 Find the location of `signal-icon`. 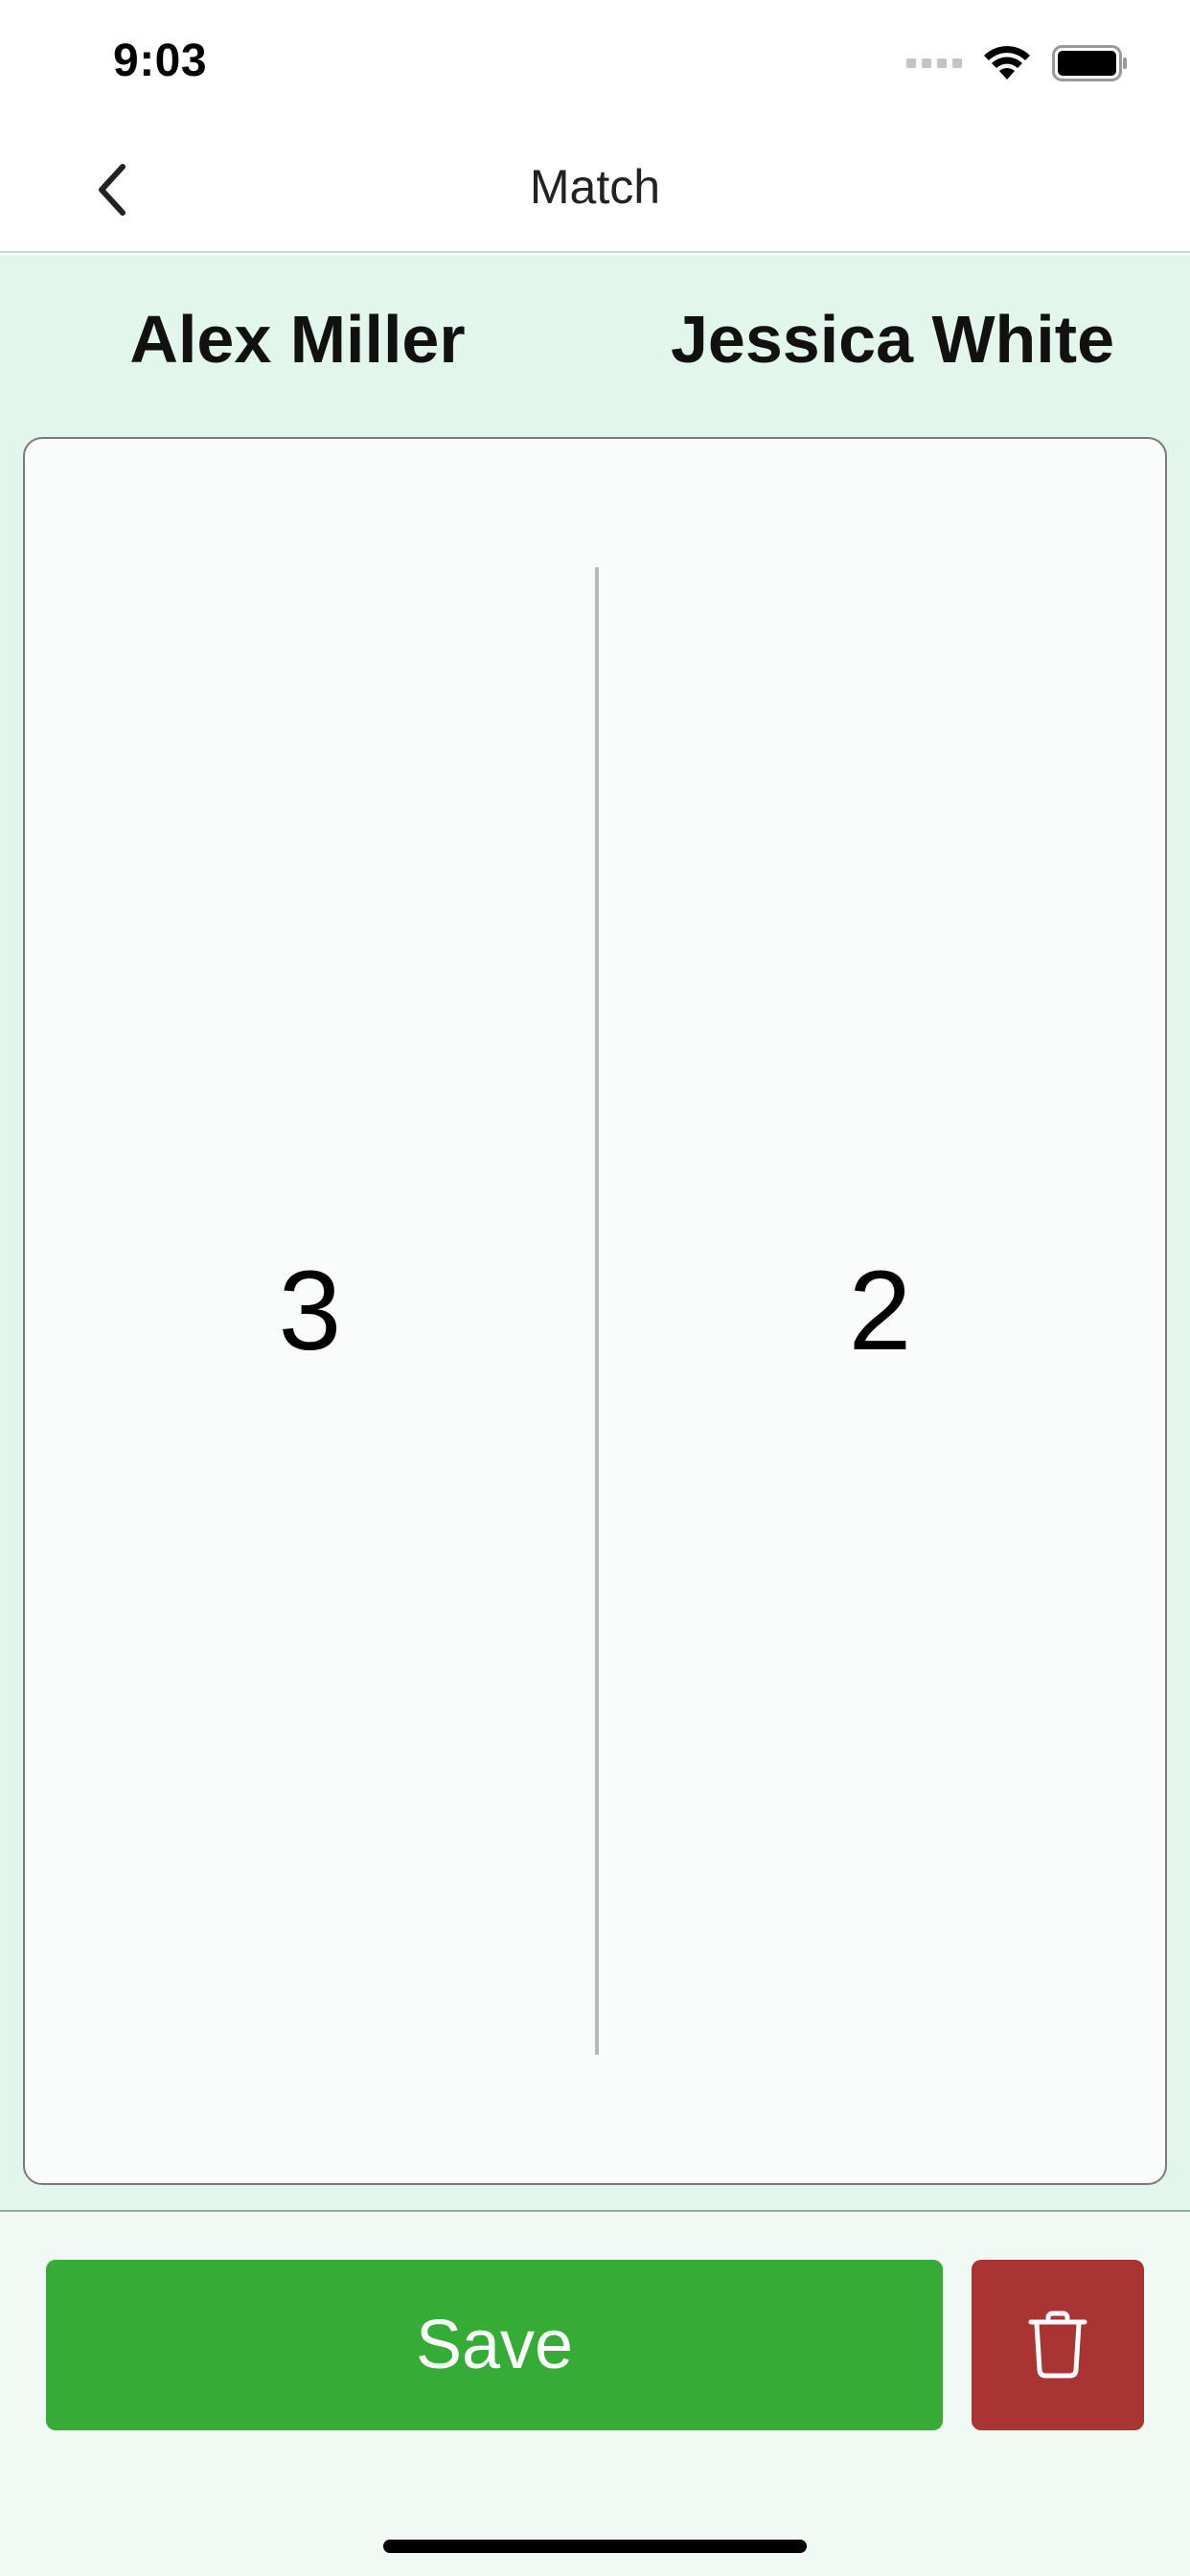

signal-icon is located at coordinates (934, 63).